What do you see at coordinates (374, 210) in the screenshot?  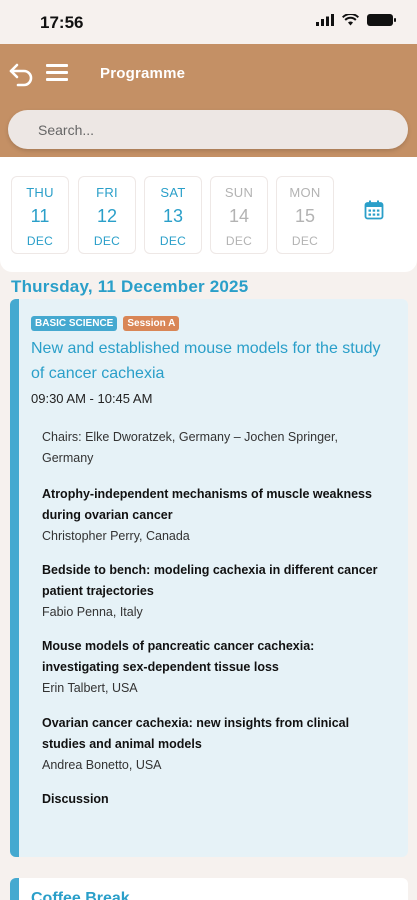 I see `calendar-icon` at bounding box center [374, 210].